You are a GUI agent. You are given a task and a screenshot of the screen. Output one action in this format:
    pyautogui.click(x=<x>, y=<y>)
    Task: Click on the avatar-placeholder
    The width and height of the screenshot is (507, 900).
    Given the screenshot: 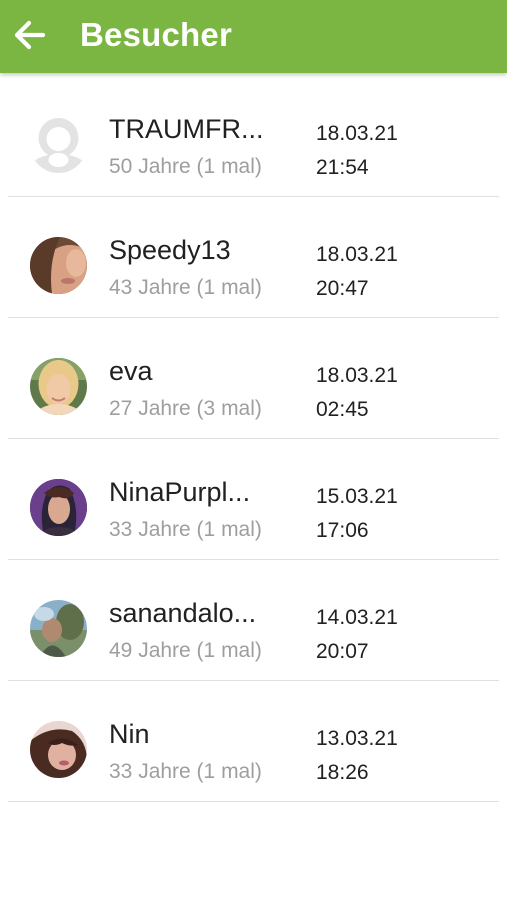 What is the action you would take?
    pyautogui.click(x=58, y=144)
    